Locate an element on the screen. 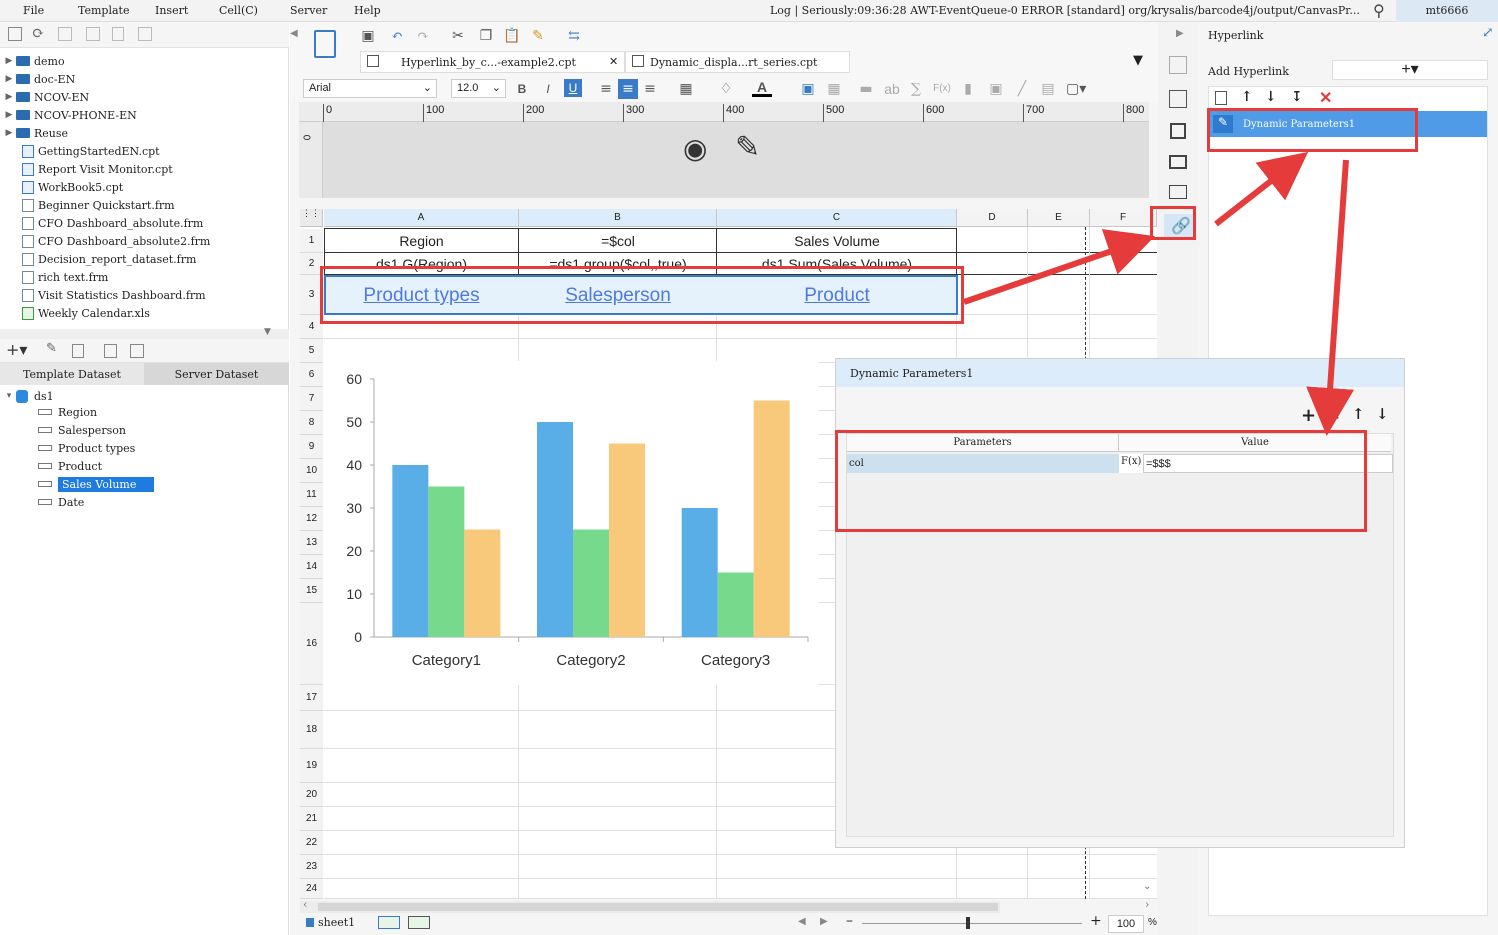 This screenshot has height=935, width=1498. column-header: D is located at coordinates (992, 218).